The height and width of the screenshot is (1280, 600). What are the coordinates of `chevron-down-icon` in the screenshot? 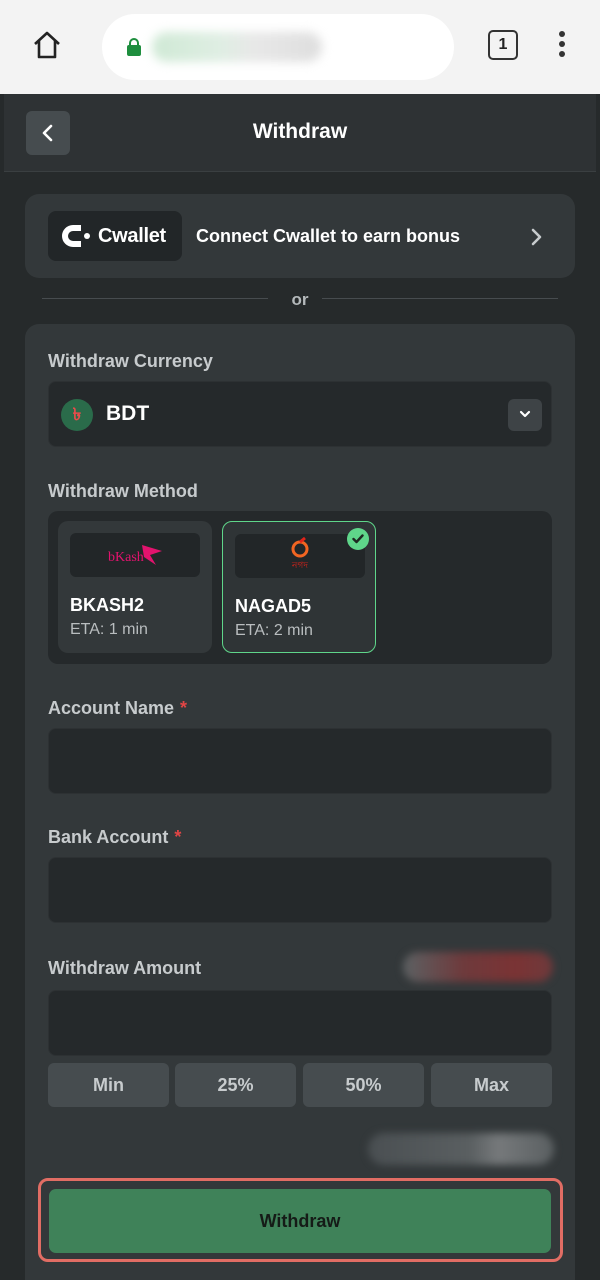 It's located at (525, 414).